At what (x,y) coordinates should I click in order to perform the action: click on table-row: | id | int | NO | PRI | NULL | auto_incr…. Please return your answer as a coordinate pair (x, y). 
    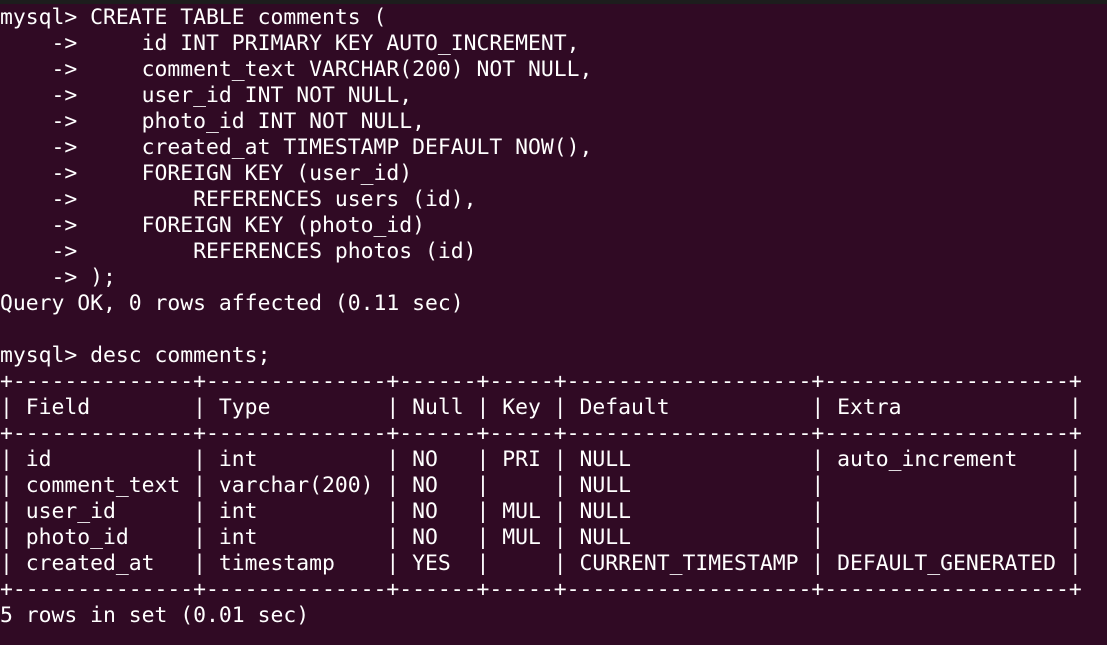
    Looking at the image, I should click on (541, 459).